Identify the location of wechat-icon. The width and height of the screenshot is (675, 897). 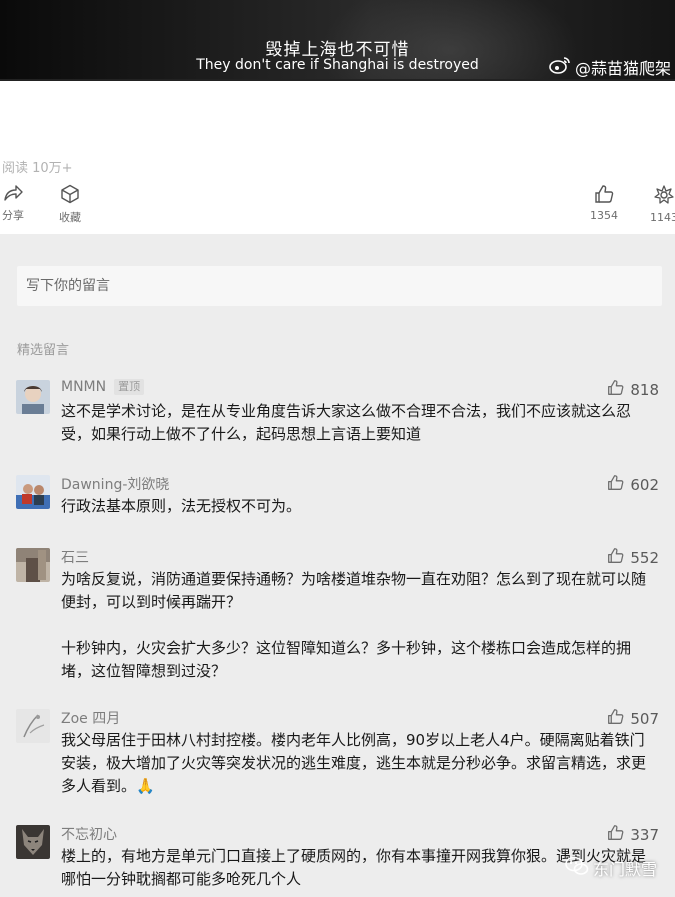
(577, 868).